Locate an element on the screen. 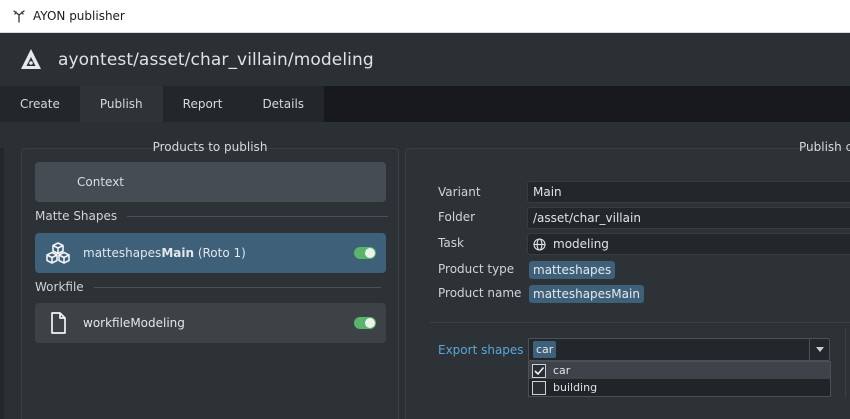  section-vertical-line is located at coordinates (845, 363).